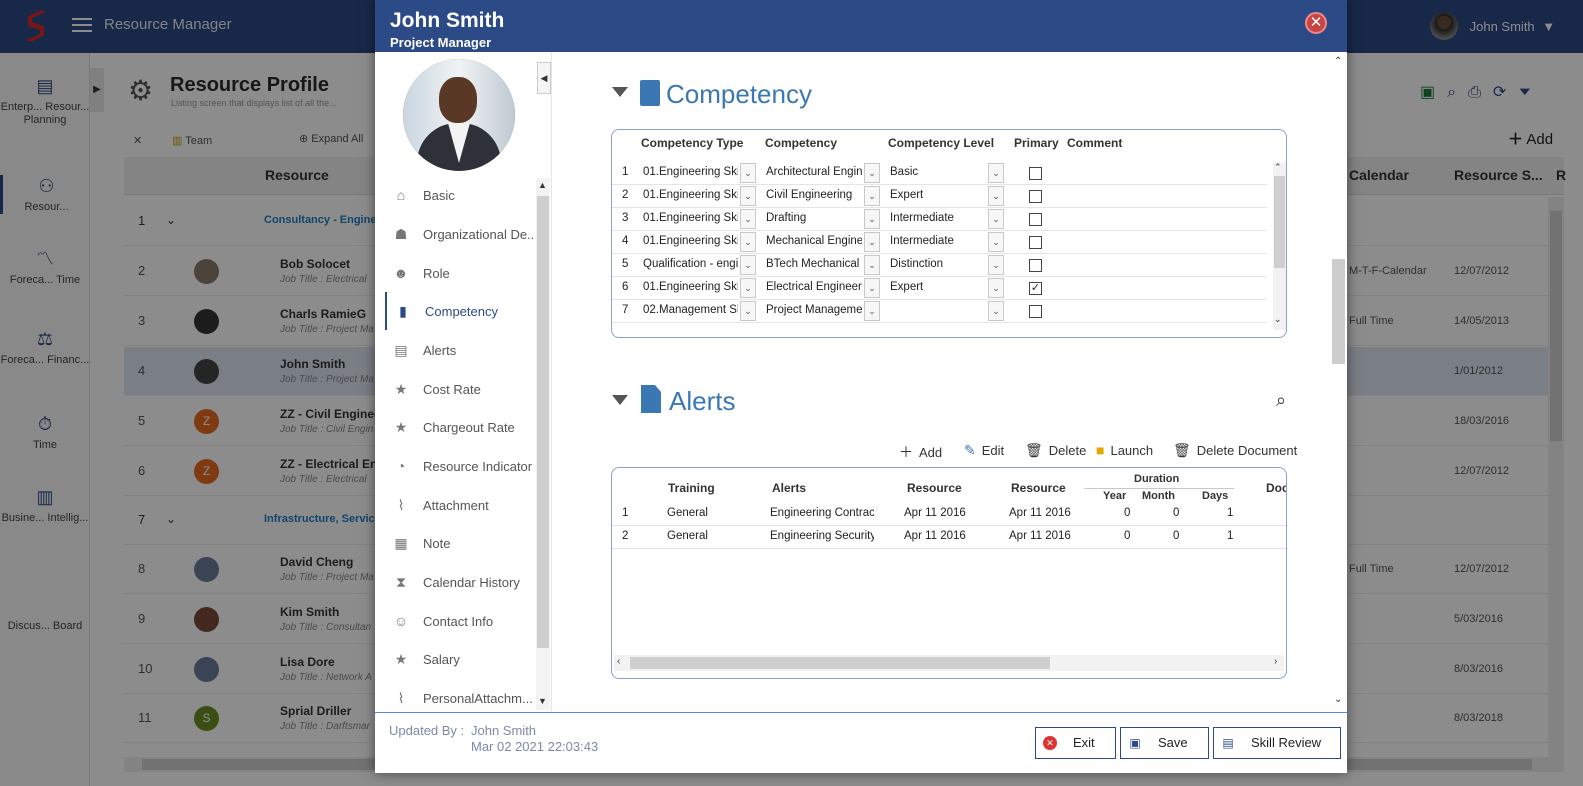 This screenshot has width=1583, height=786. I want to click on scroll-up-icon: ▲, so click(542, 185).